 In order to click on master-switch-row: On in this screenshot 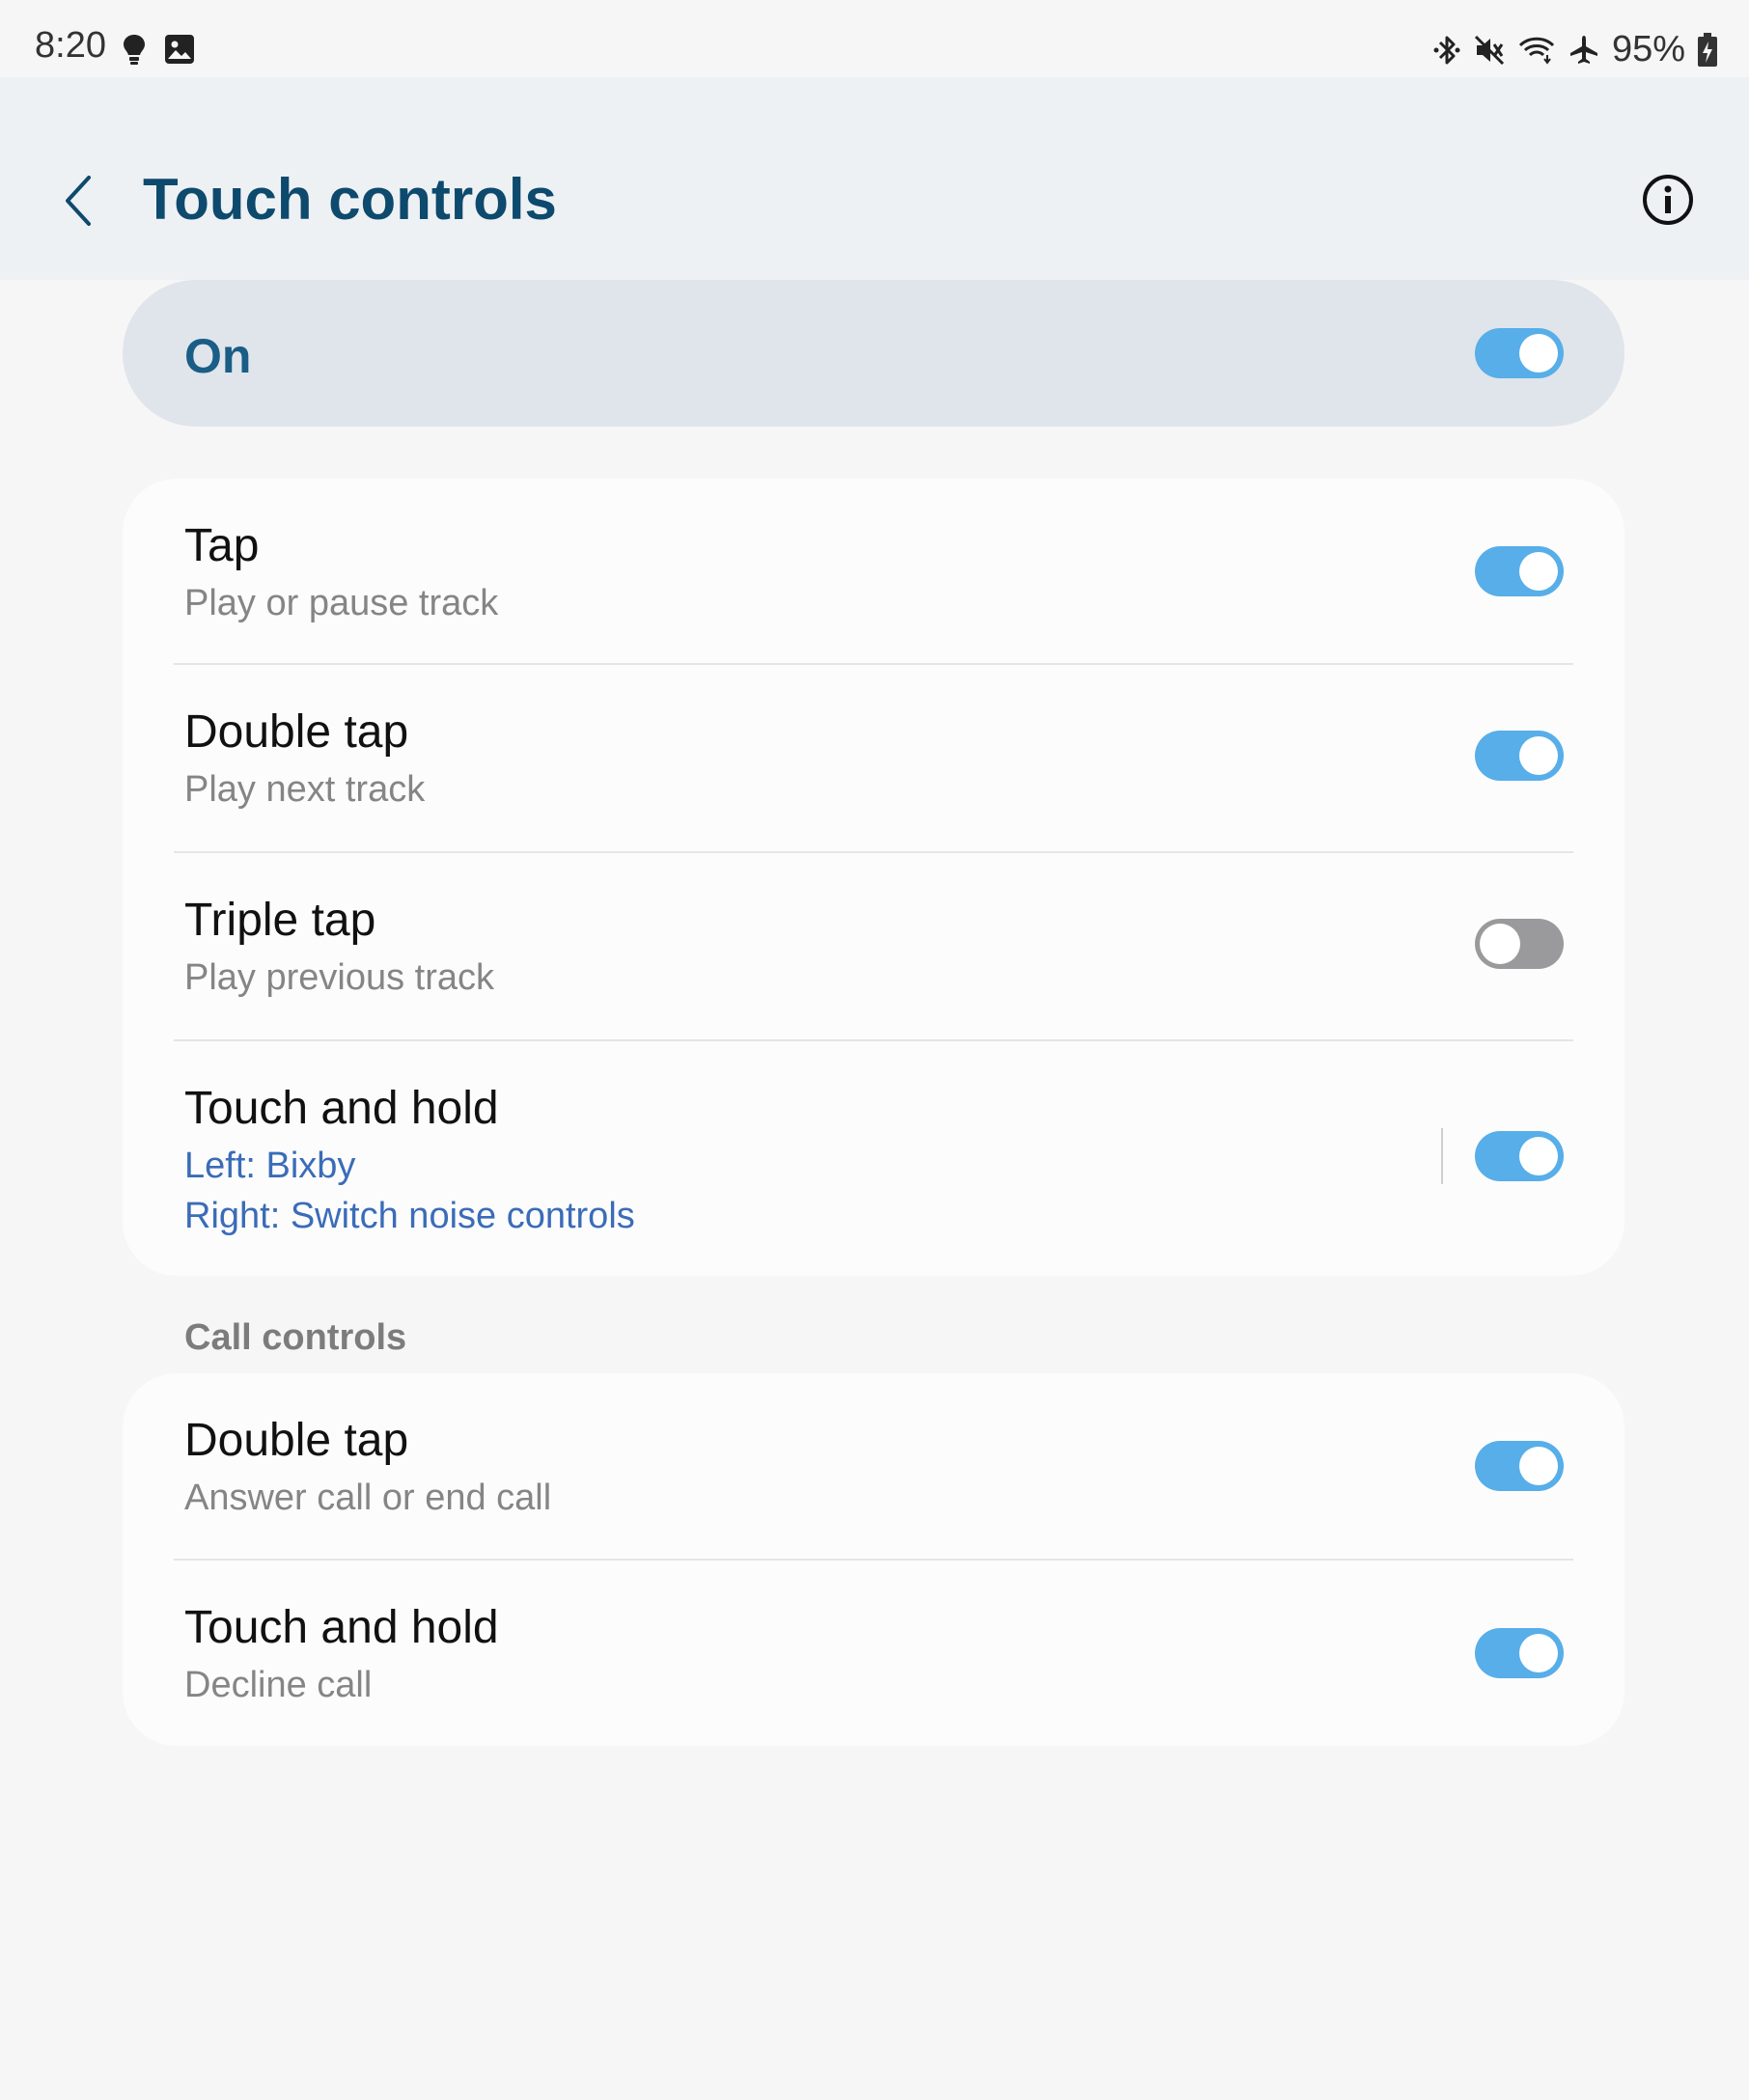, I will do `click(874, 353)`.